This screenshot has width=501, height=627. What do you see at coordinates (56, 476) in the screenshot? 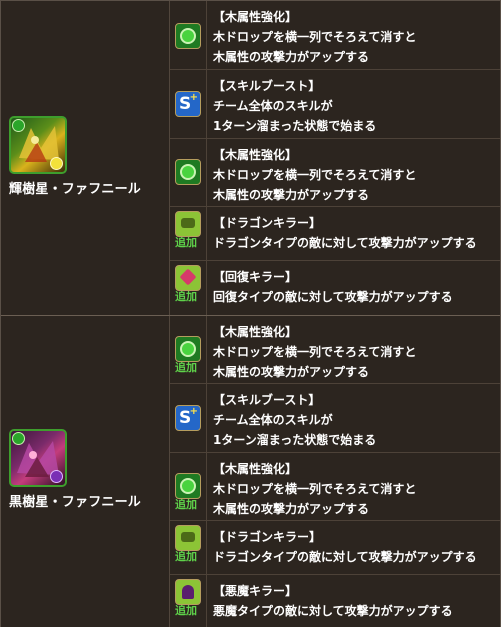
I see `dark-attribute-icon` at bounding box center [56, 476].